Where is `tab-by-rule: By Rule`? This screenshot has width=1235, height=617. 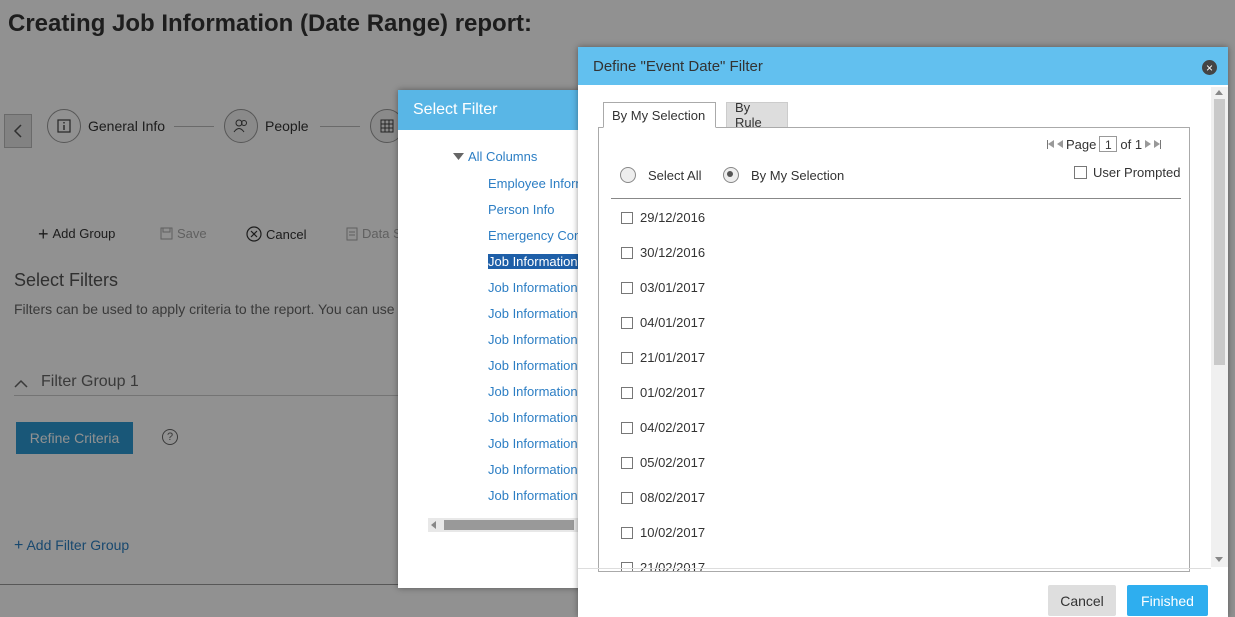 tab-by-rule: By Rule is located at coordinates (757, 115).